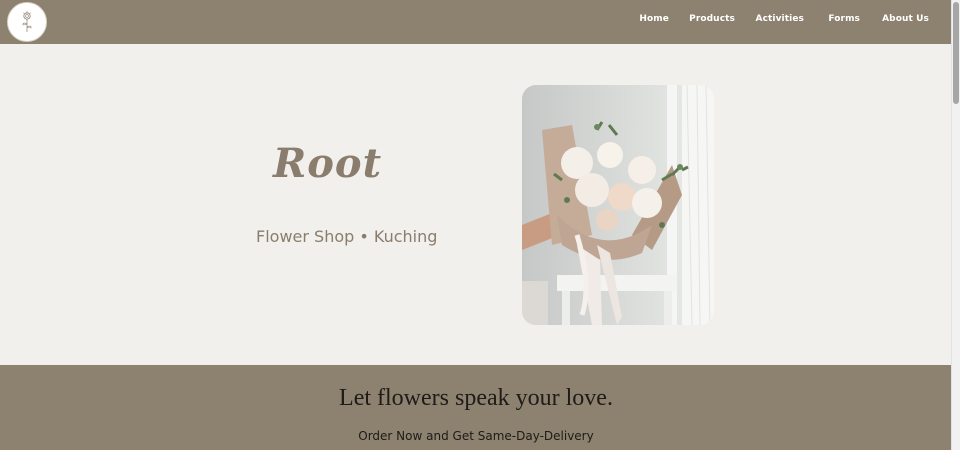  What do you see at coordinates (618, 205) in the screenshot?
I see `bouquet-photo` at bounding box center [618, 205].